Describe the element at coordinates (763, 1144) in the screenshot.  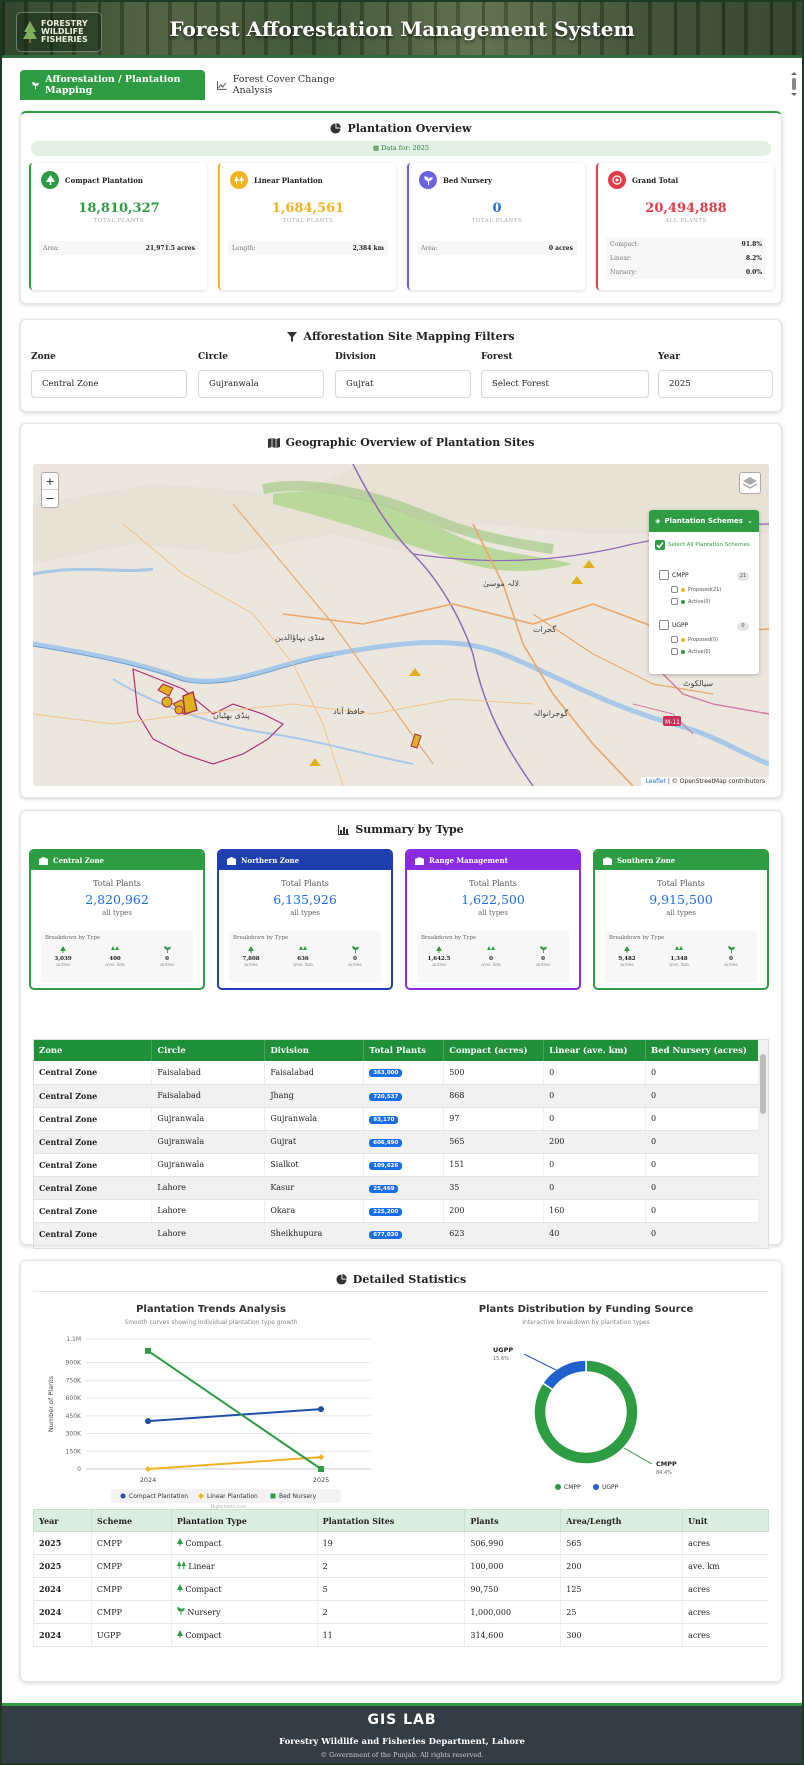
I see `table-scrollbar` at that location.